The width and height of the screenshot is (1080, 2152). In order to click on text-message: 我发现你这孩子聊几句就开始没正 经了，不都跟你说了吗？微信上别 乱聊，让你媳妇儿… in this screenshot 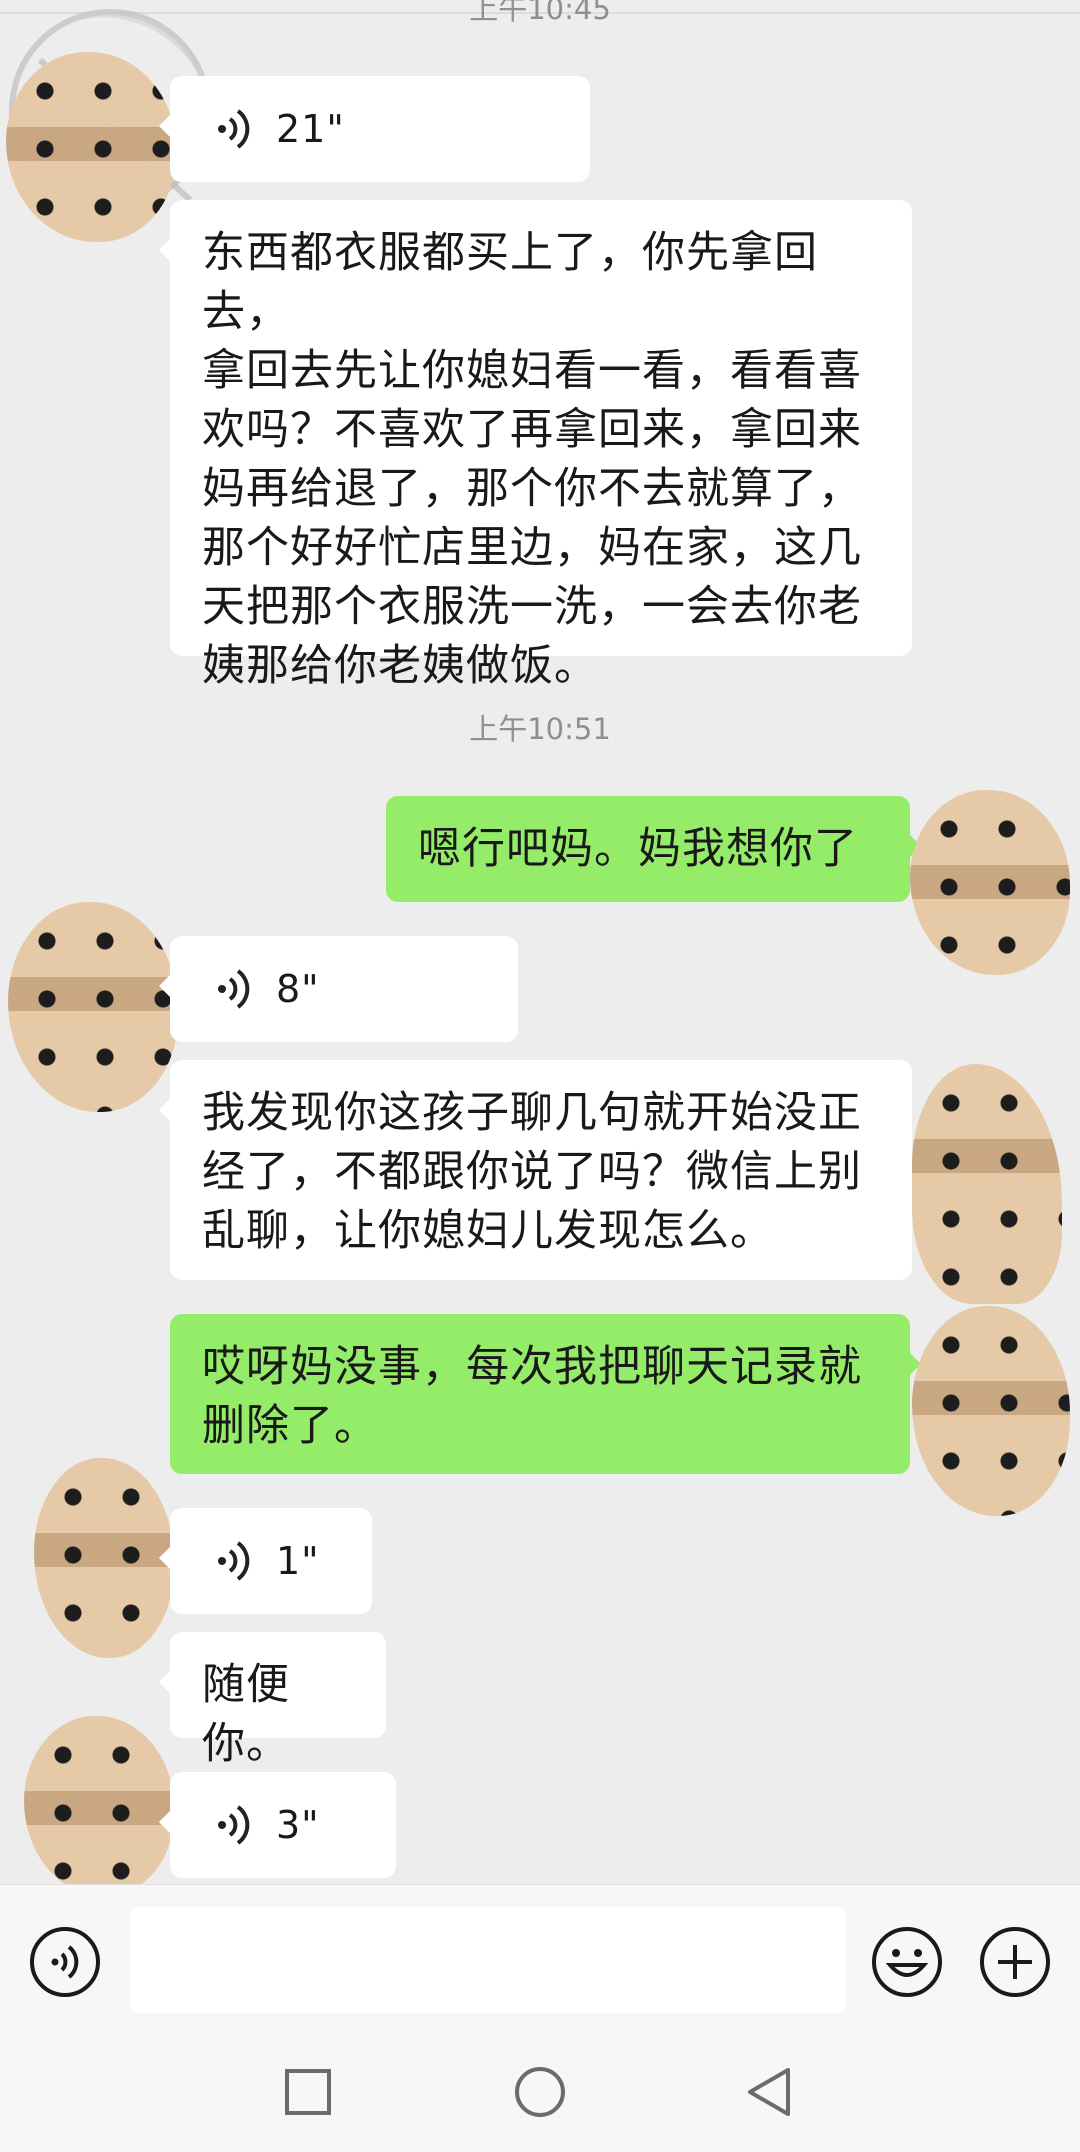, I will do `click(535, 1170)`.